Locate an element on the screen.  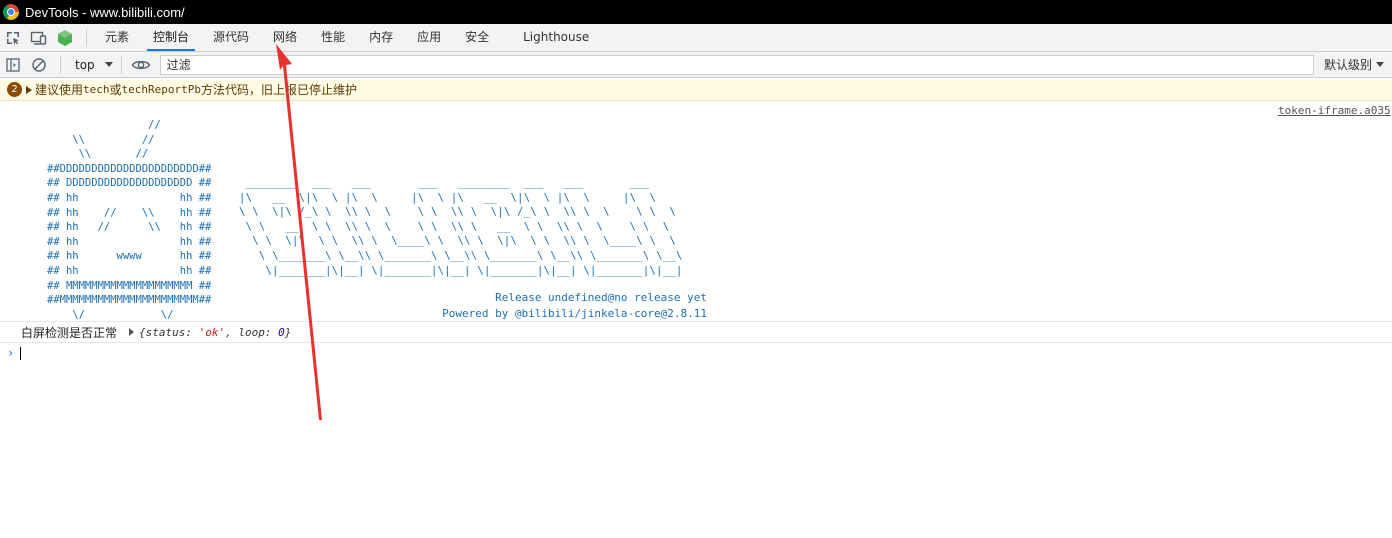
tab-memory: 内存 is located at coordinates (381, 37).